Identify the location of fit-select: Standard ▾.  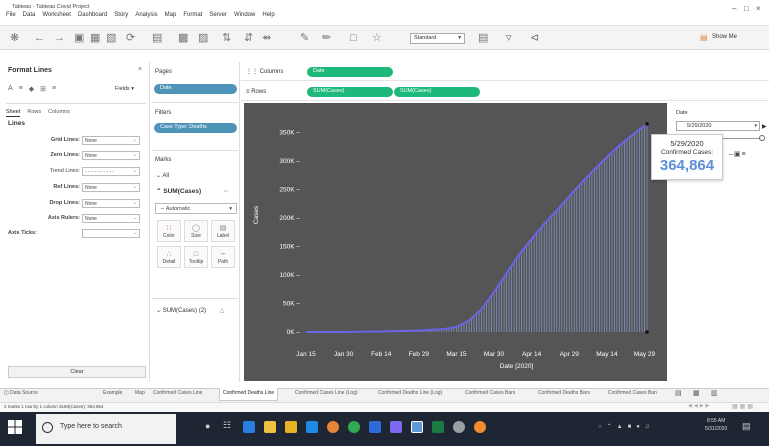
(437, 38).